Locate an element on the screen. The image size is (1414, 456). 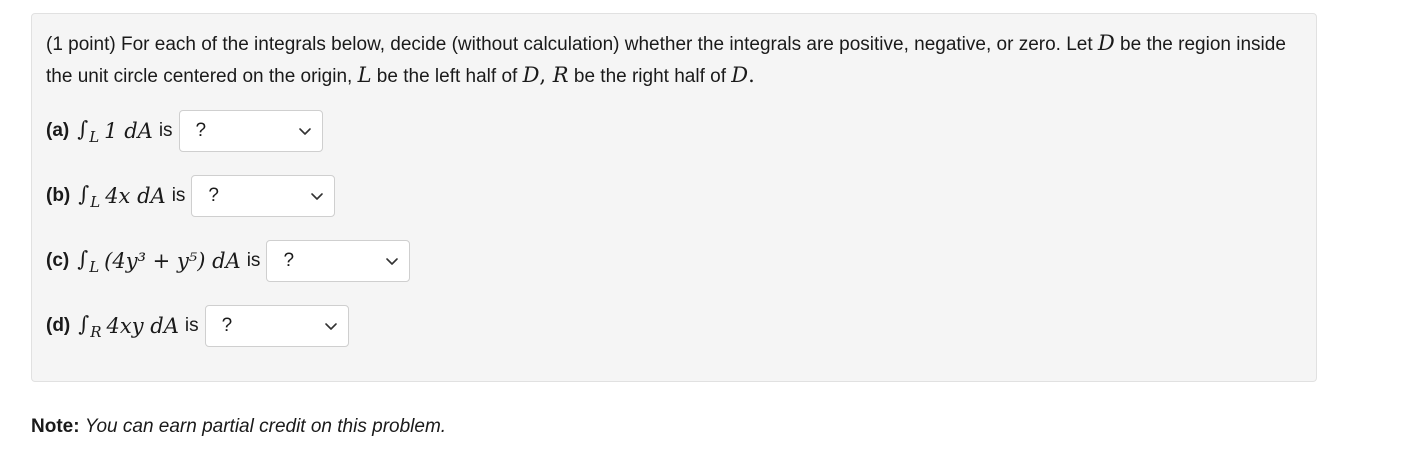
part-b: (b) ∫L 4x dA is ? is located at coordinates (191, 196).